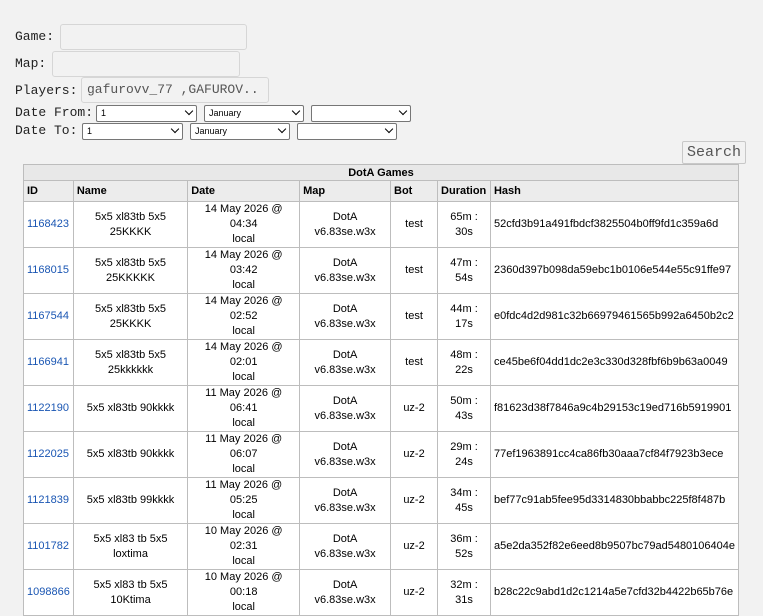 This screenshot has width=763, height=616. Describe the element at coordinates (130, 408) in the screenshot. I see `game-name: 5x5 xl83tb 90kkkk` at that location.